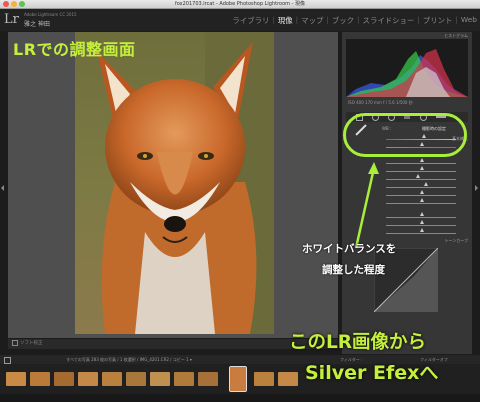  I want to click on annotation-wb-line1: ホワイトバランスを, so click(349, 249).